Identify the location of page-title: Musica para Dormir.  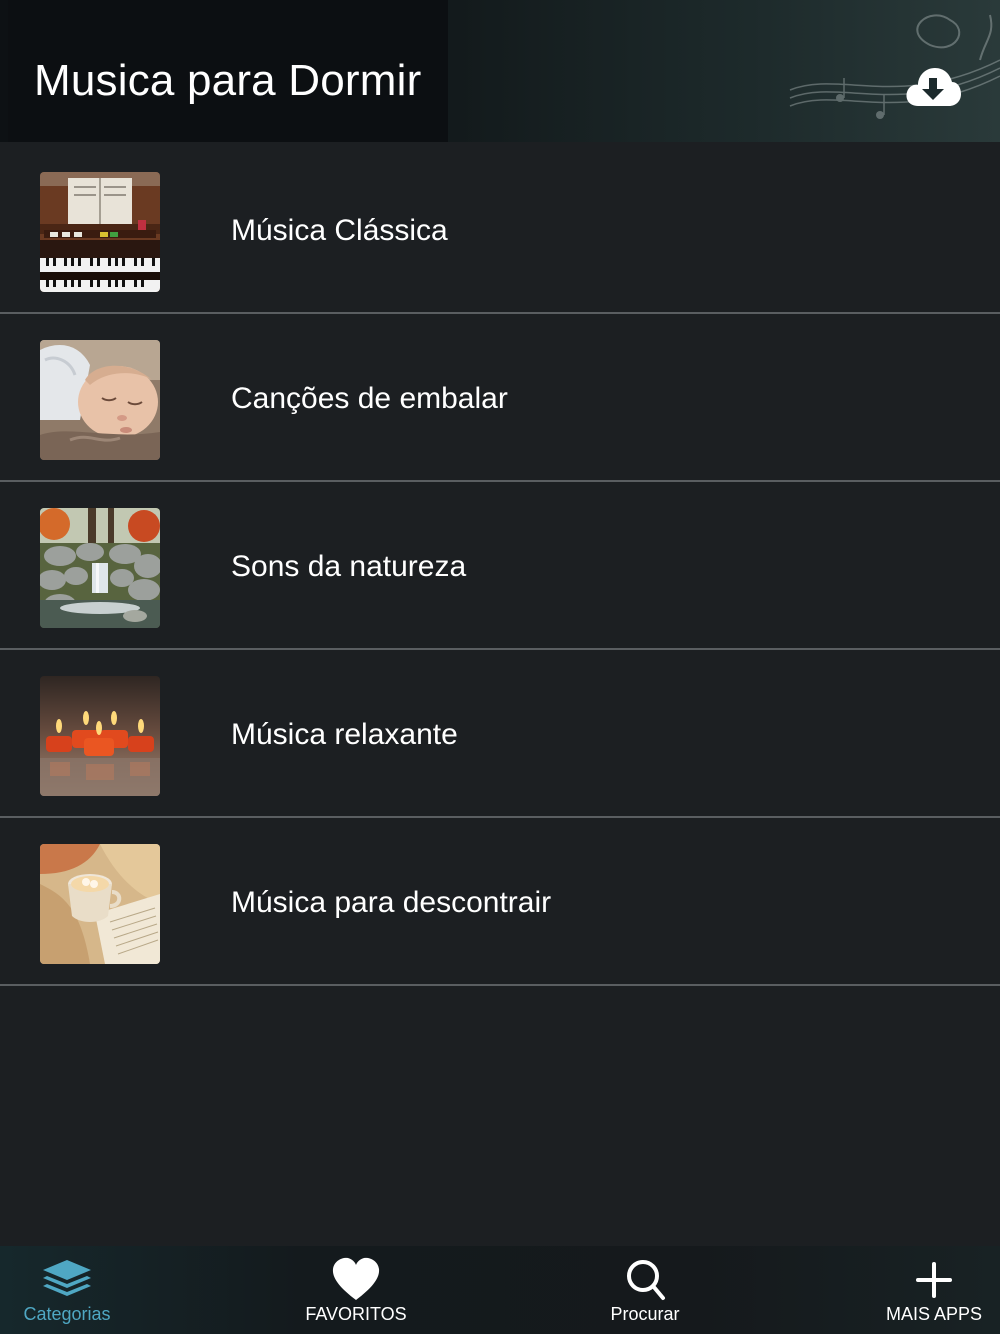
(228, 80).